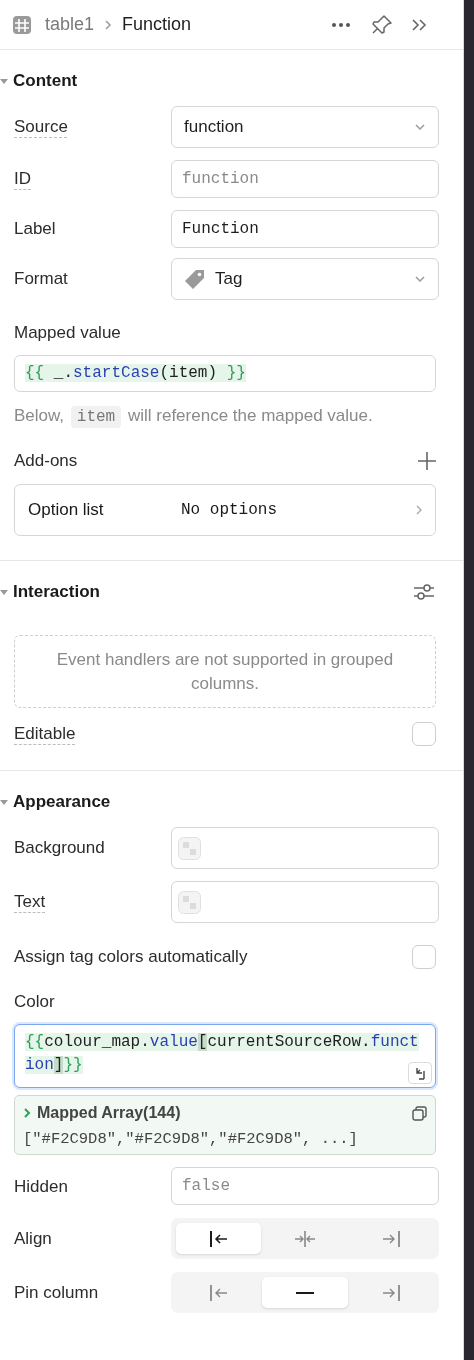 The height and width of the screenshot is (1360, 474). Describe the element at coordinates (35, 1002) in the screenshot. I see `field-label: Color` at that location.